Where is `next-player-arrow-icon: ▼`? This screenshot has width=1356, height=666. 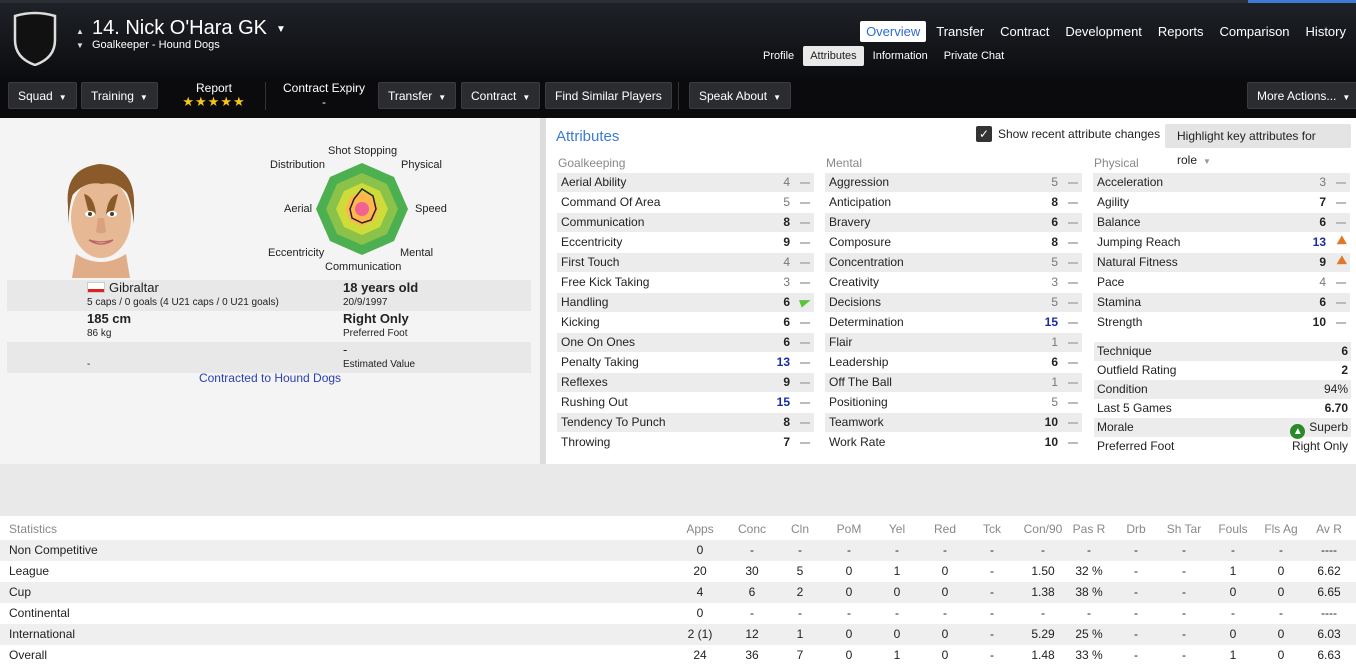 next-player-arrow-icon: ▼ is located at coordinates (80, 45).